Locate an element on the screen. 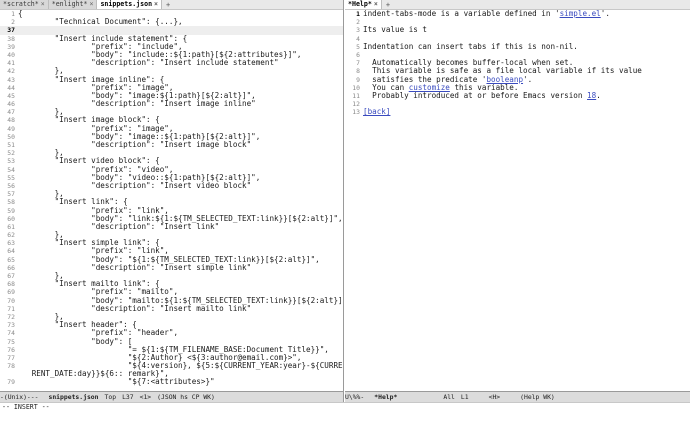 This screenshot has height=421, width=690. line-number: 43 is located at coordinates (11, 79).